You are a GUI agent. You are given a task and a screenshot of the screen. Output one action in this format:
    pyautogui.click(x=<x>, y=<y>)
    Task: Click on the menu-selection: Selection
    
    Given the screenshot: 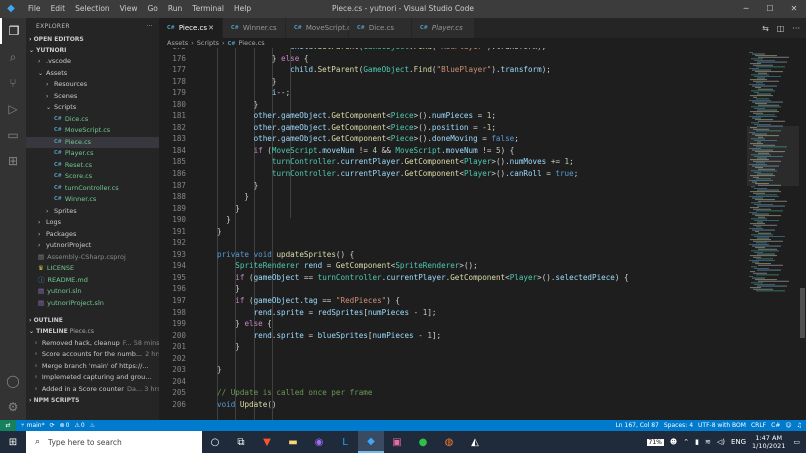 What is the action you would take?
    pyautogui.click(x=92, y=9)
    